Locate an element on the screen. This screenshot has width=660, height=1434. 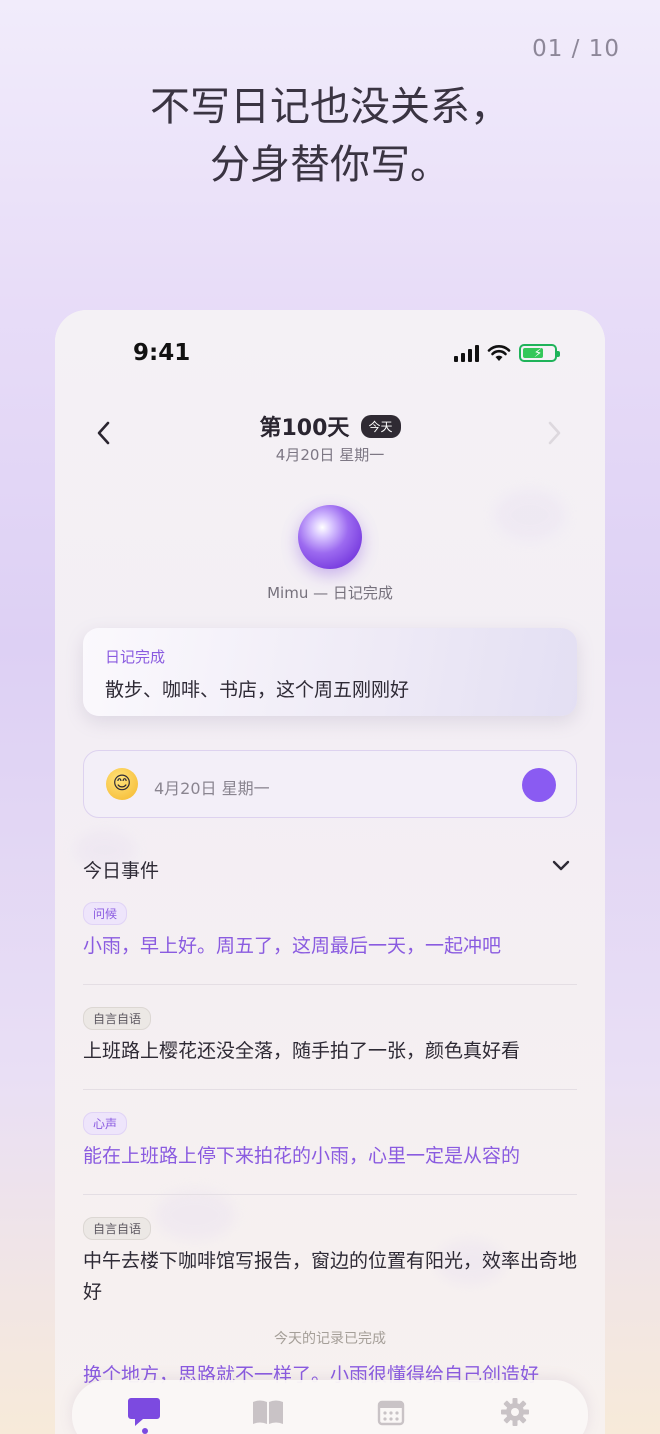
summary-text: 散步、咖啡、书店，这个周五刚刚好 is located at coordinates (257, 690).